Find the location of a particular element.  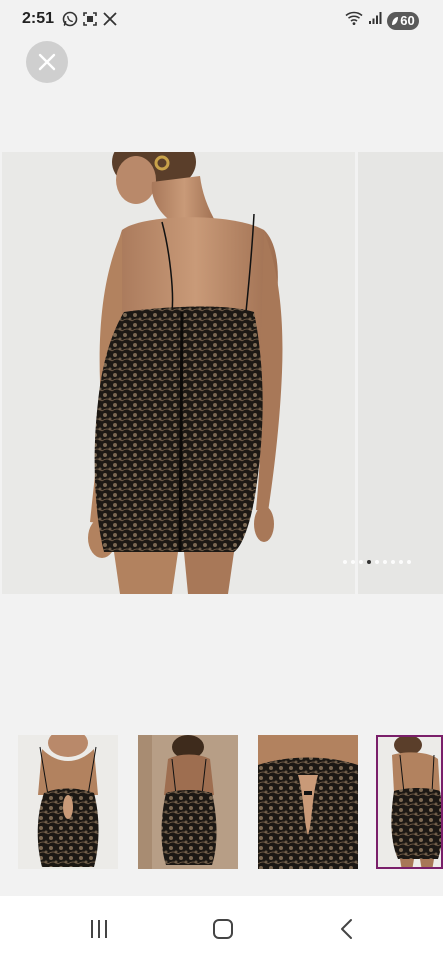

x-logo-icon is located at coordinates (110, 19).